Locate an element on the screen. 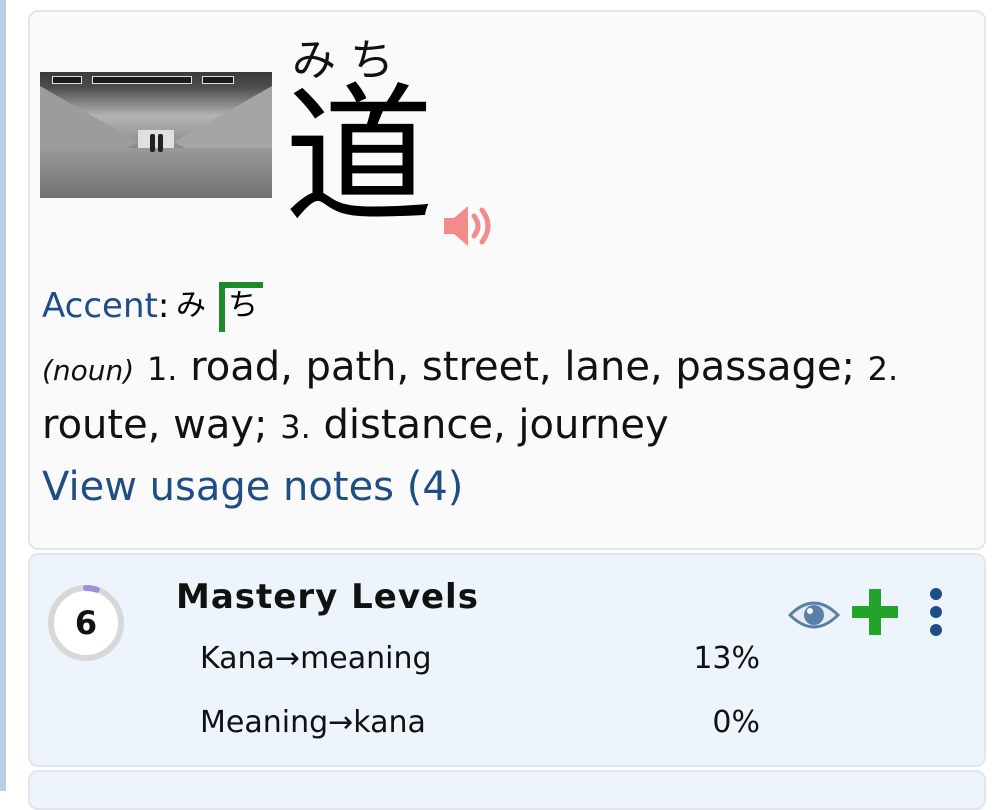 This screenshot has width=1000, height=810. part-of-speech: (noun) is located at coordinates (88, 370).